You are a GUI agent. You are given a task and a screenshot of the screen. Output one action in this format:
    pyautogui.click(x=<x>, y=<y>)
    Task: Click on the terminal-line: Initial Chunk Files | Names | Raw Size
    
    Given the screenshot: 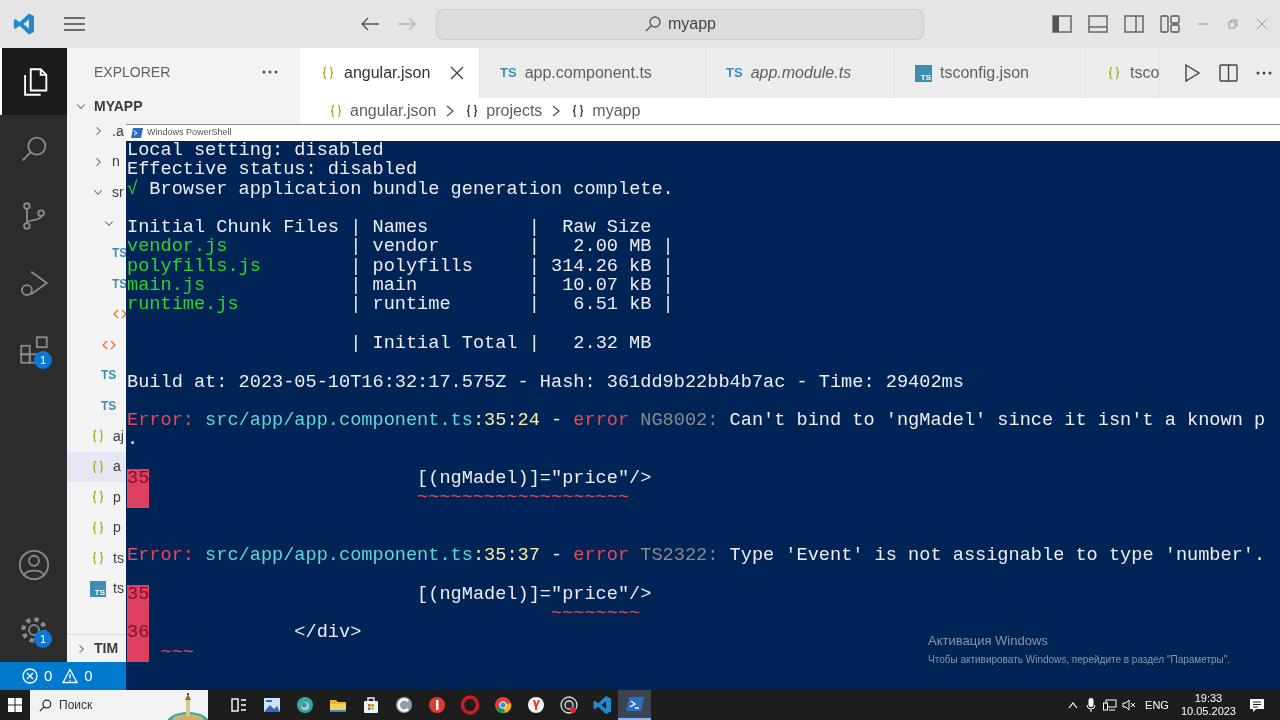 What is the action you would take?
    pyautogui.click(x=389, y=228)
    